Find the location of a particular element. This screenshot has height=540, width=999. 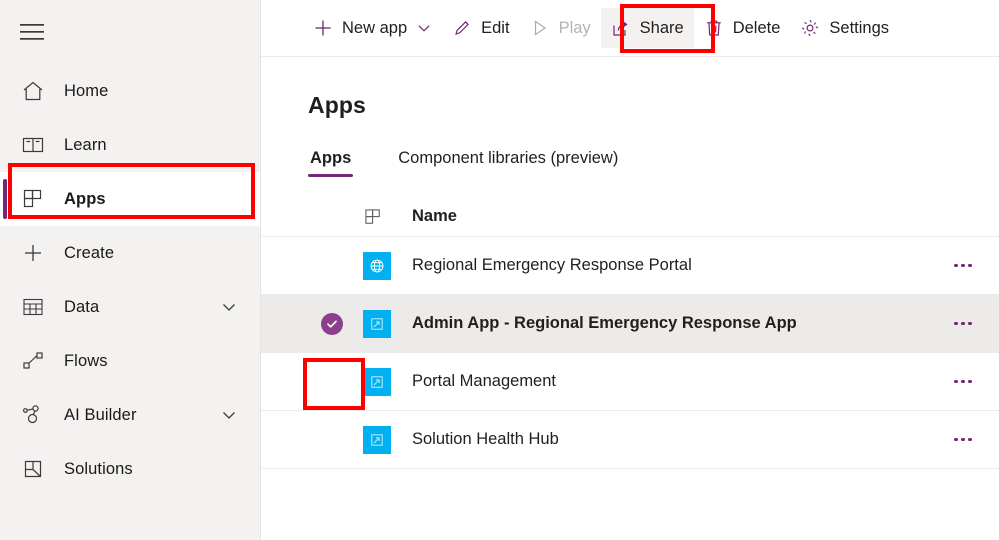

sidebar-item-home: Home is located at coordinates (130, 91).